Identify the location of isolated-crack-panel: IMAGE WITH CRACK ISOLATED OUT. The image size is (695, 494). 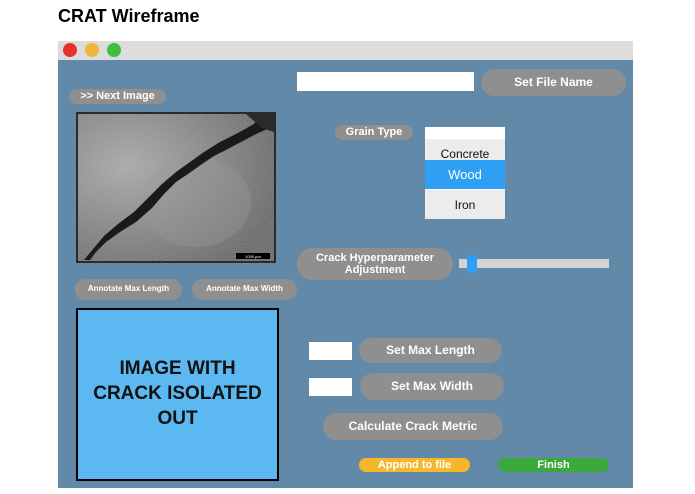
(177, 394).